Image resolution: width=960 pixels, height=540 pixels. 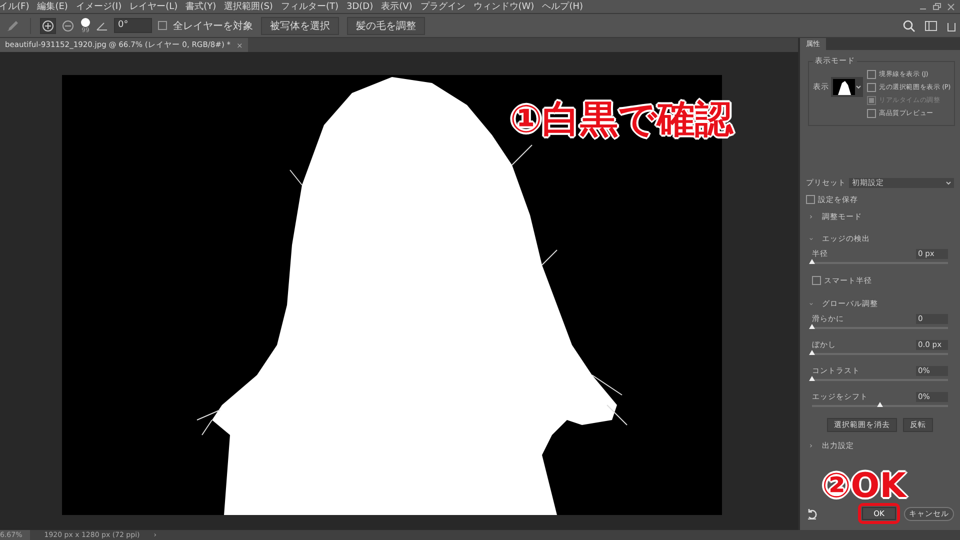 I want to click on workspace-icon, so click(x=931, y=26).